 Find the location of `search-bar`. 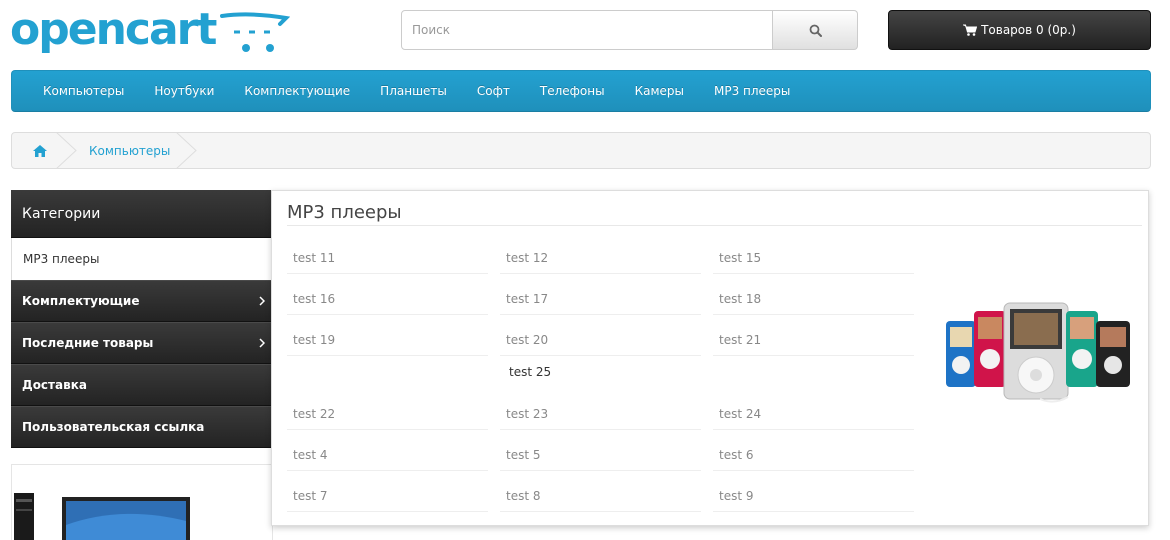

search-bar is located at coordinates (629, 30).